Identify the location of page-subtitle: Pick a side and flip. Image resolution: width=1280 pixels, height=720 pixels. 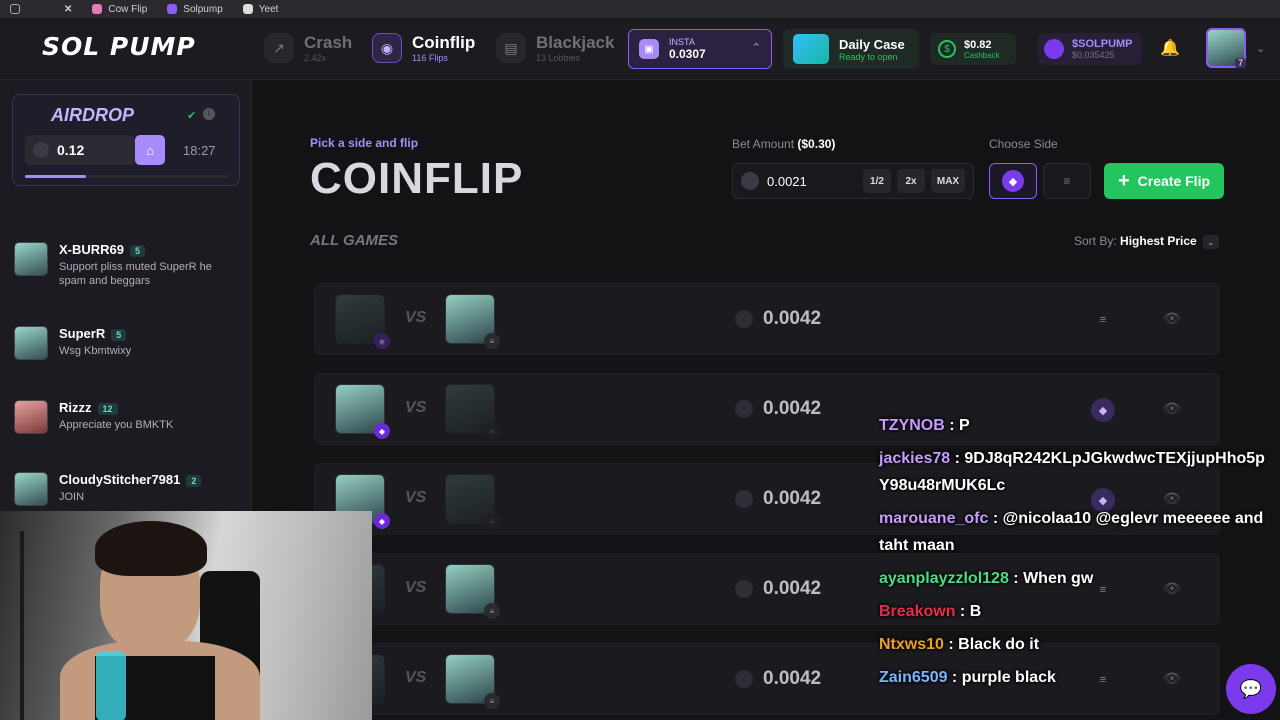
(364, 143).